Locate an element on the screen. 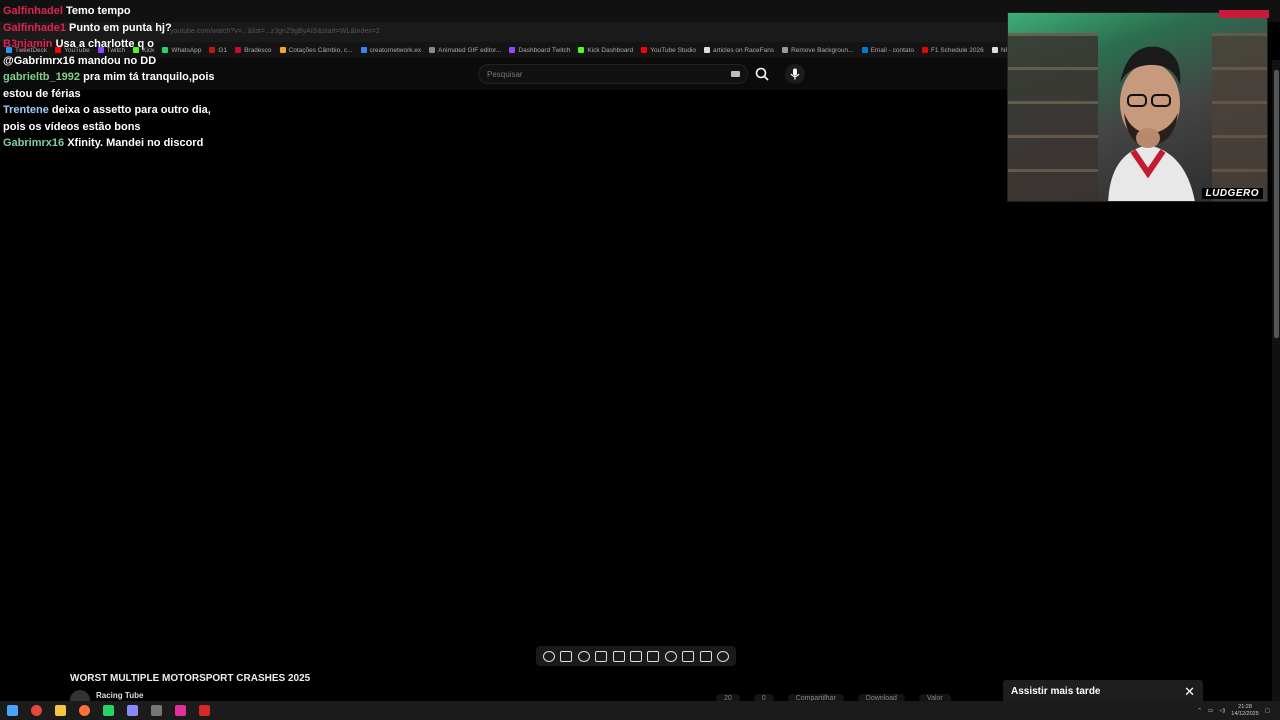  close-icon: ✕ is located at coordinates (1189, 692).